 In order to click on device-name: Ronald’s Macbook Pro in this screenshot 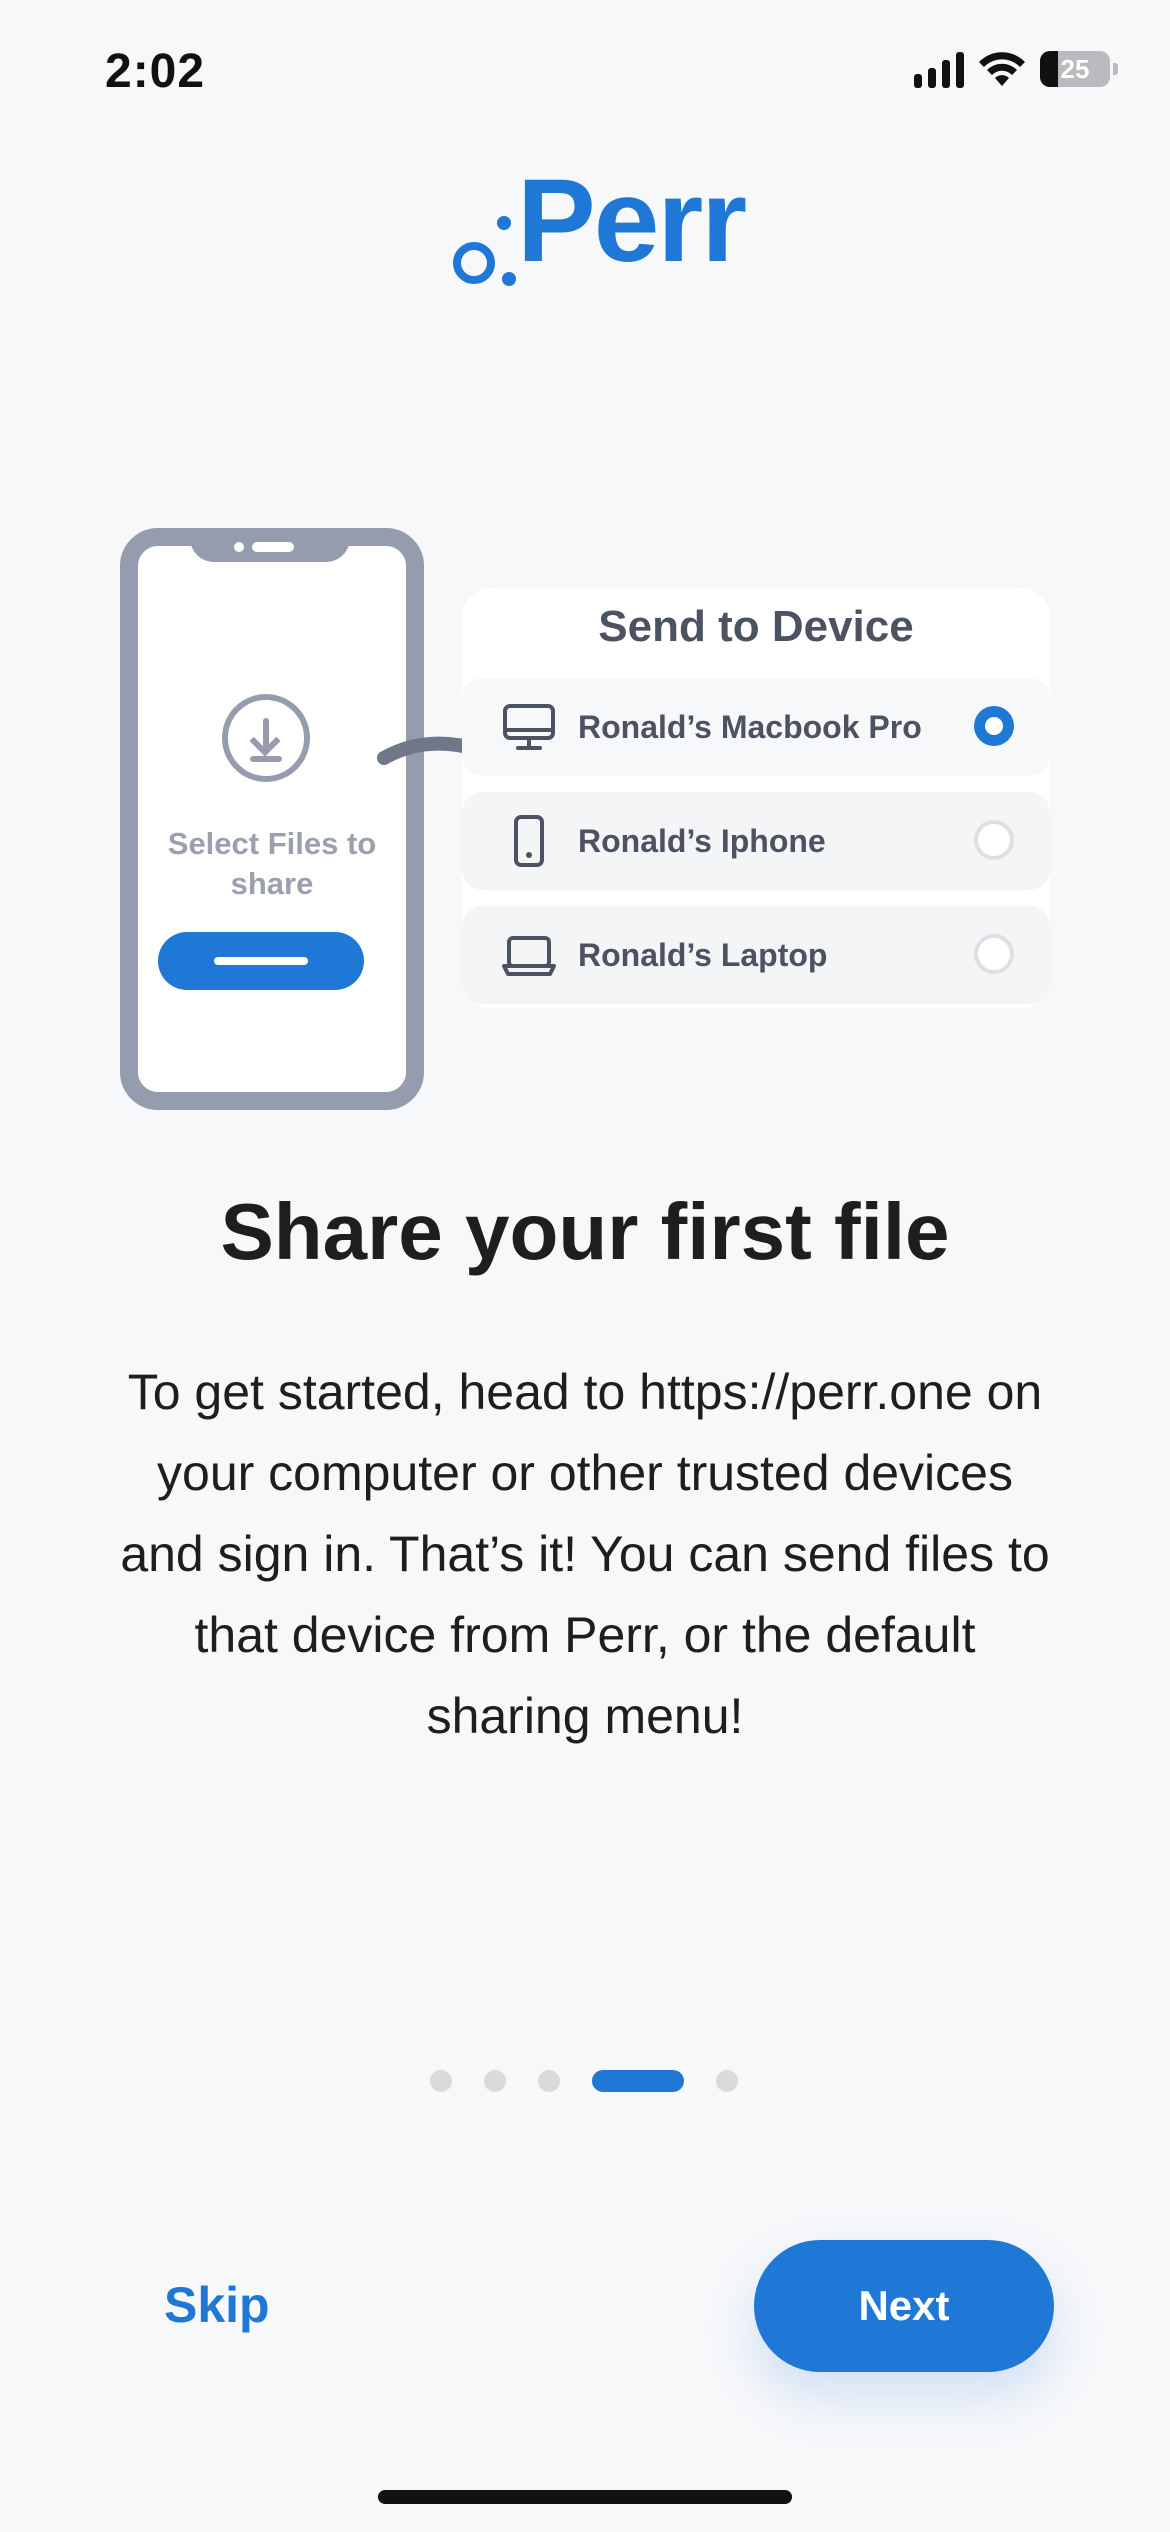, I will do `click(750, 726)`.